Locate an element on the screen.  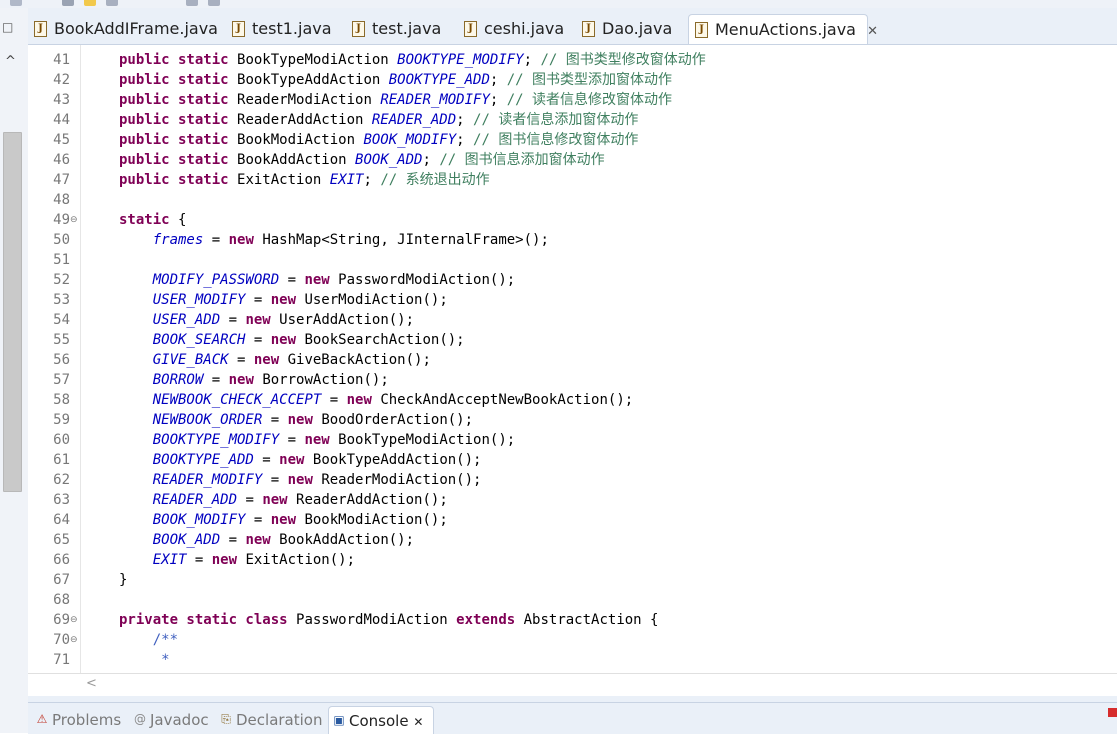
code-token: PasswordModiAction(); is located at coordinates (427, 280).